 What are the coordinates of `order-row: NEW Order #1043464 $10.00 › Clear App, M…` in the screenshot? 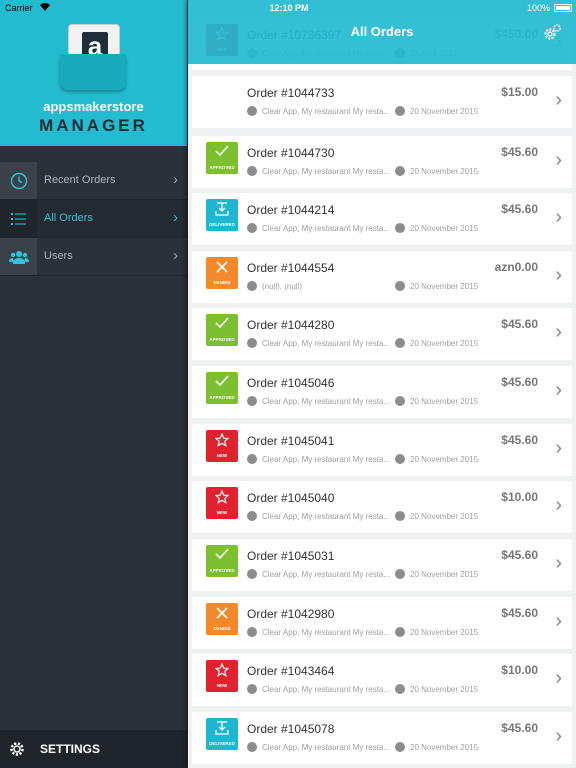 It's located at (382, 680).